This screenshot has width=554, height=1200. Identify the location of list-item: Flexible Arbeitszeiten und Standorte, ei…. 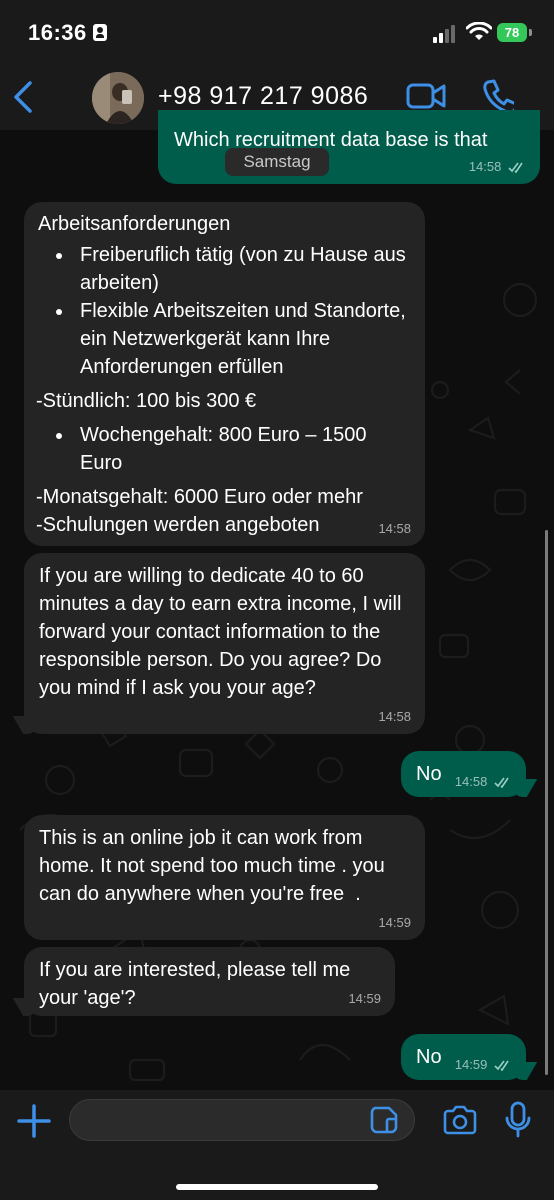
(243, 339).